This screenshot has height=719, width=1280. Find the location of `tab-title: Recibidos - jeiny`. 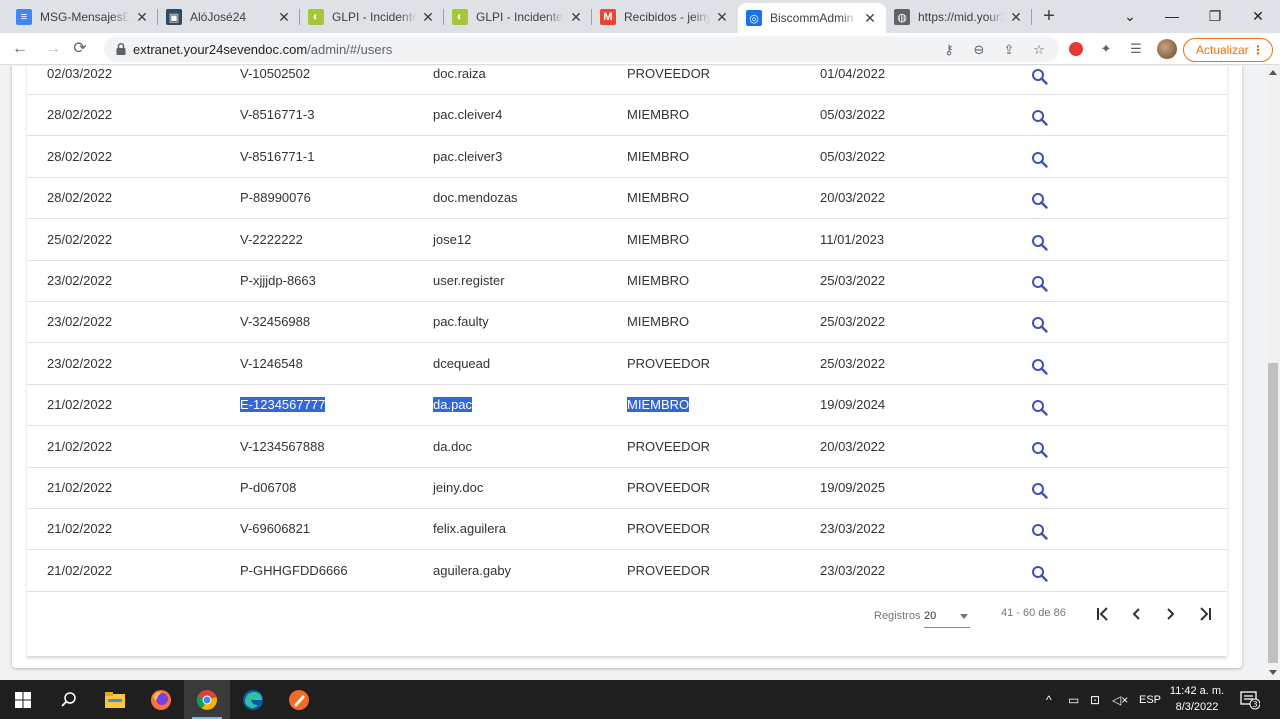

tab-title: Recibidos - jeiny is located at coordinates (667, 17).